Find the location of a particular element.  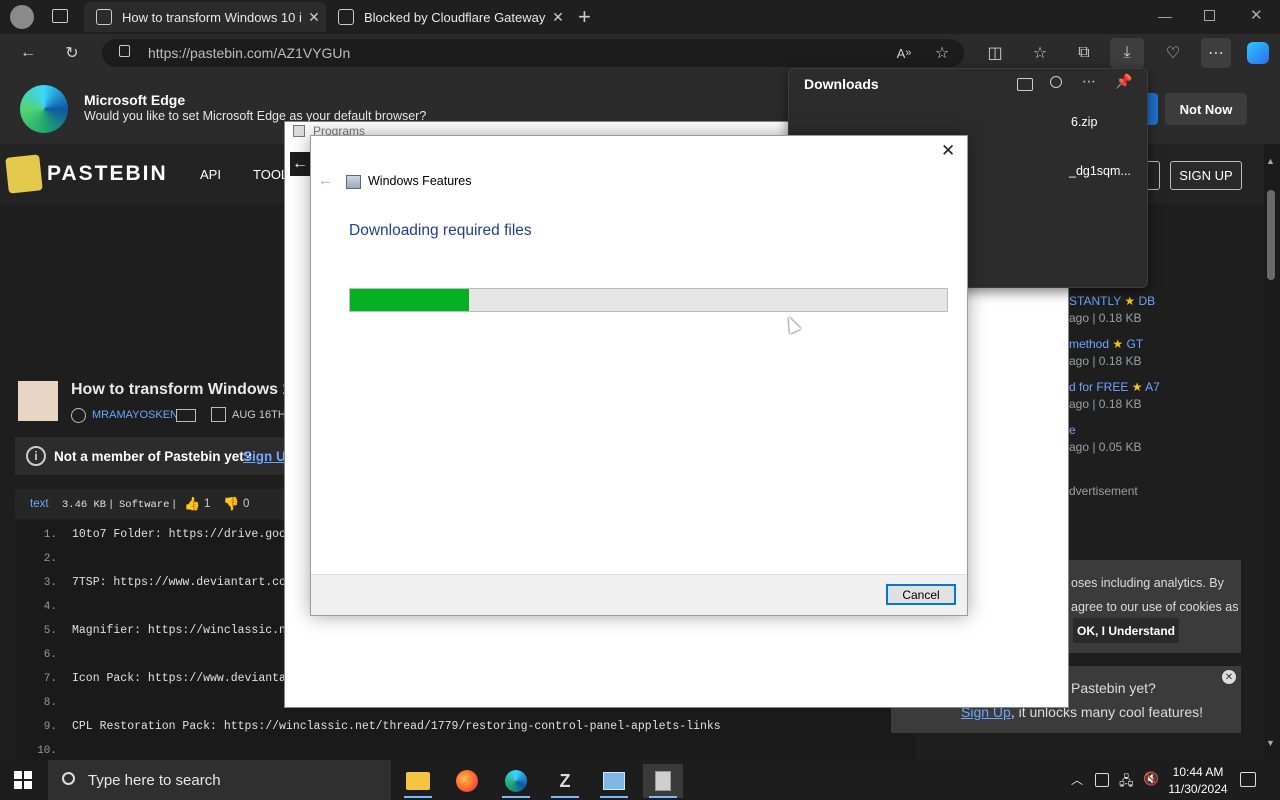

cancel-button: Cancel is located at coordinates (921, 594).